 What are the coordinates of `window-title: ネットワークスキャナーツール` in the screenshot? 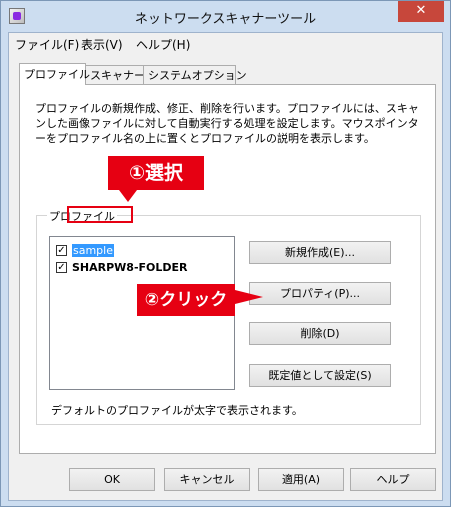 It's located at (225, 19).